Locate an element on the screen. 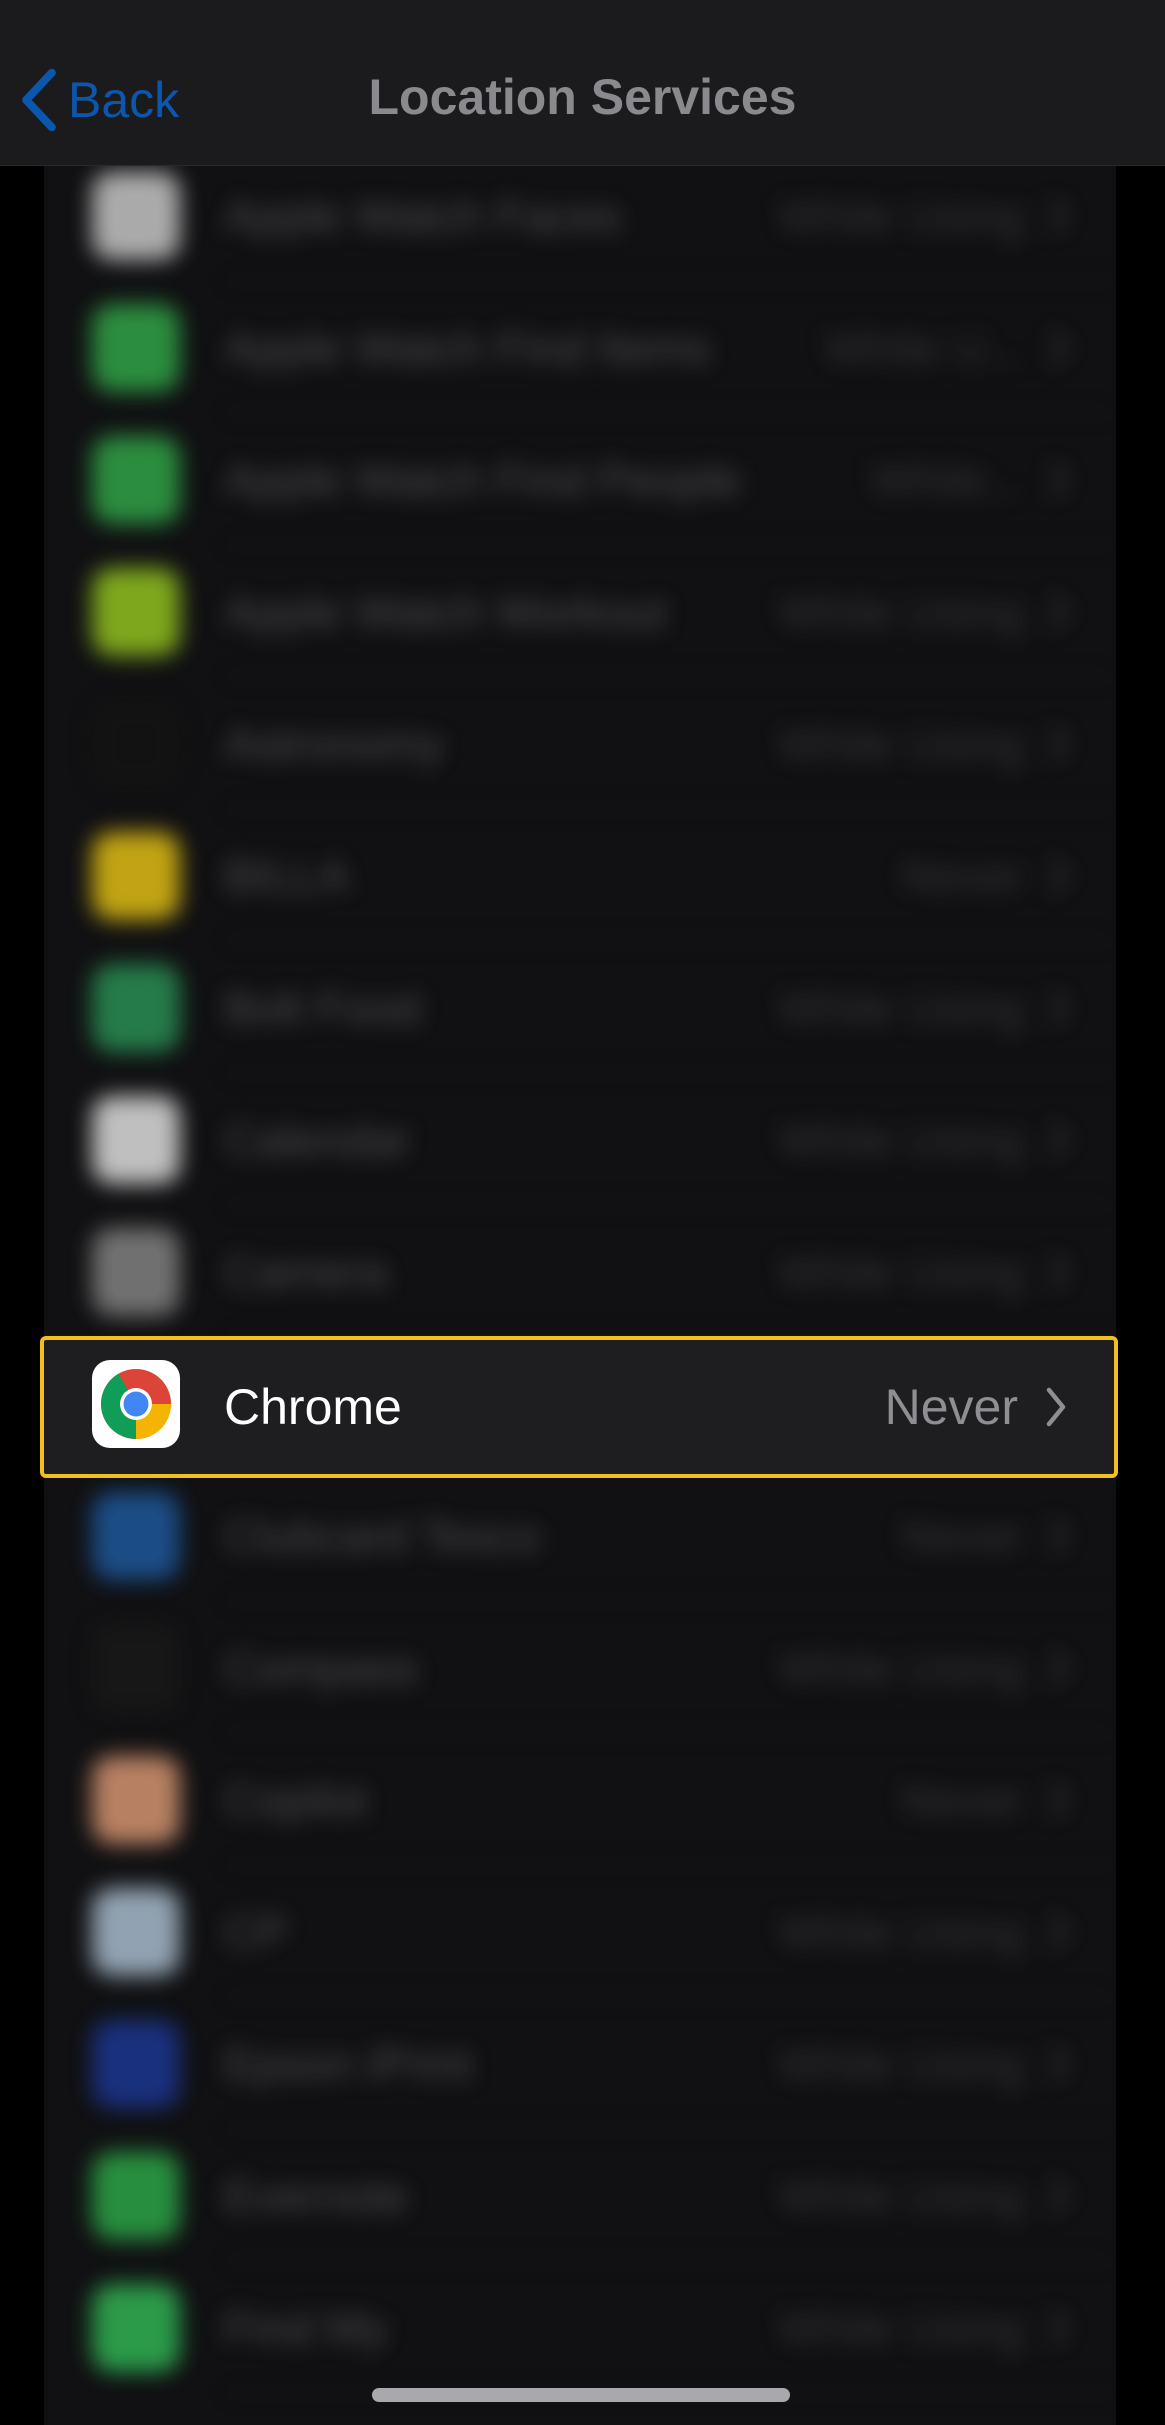 The image size is (1165, 2425). app-name: Clubcard Tesco is located at coordinates (382, 1536).